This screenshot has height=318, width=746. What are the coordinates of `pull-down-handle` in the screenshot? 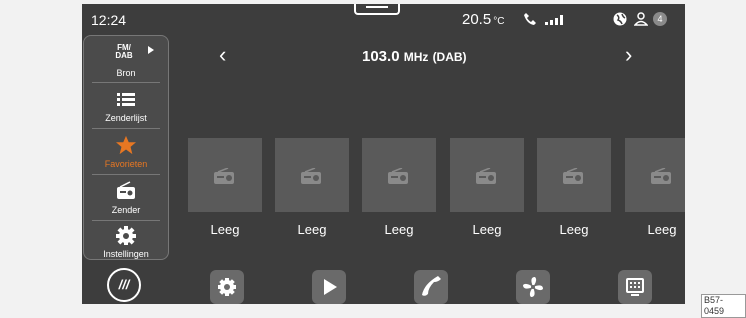 It's located at (377, 9).